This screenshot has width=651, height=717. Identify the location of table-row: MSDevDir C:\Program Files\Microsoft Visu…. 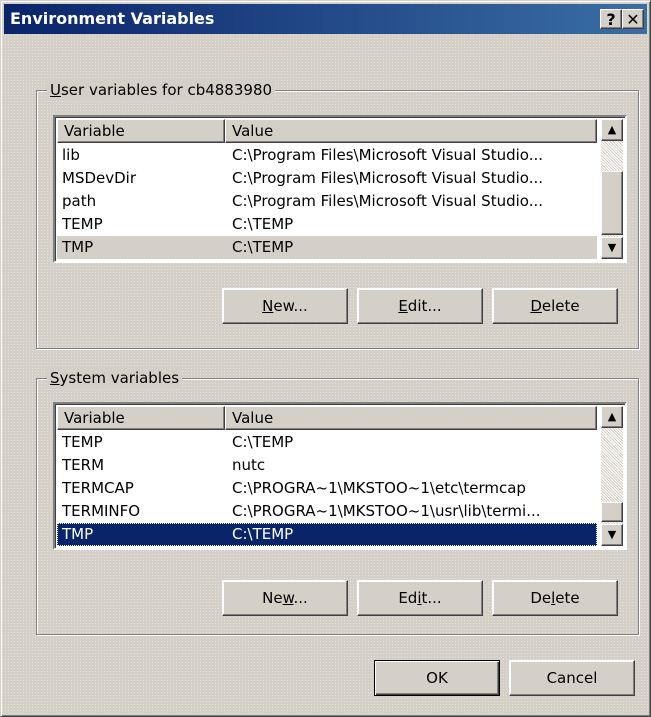
(327, 178).